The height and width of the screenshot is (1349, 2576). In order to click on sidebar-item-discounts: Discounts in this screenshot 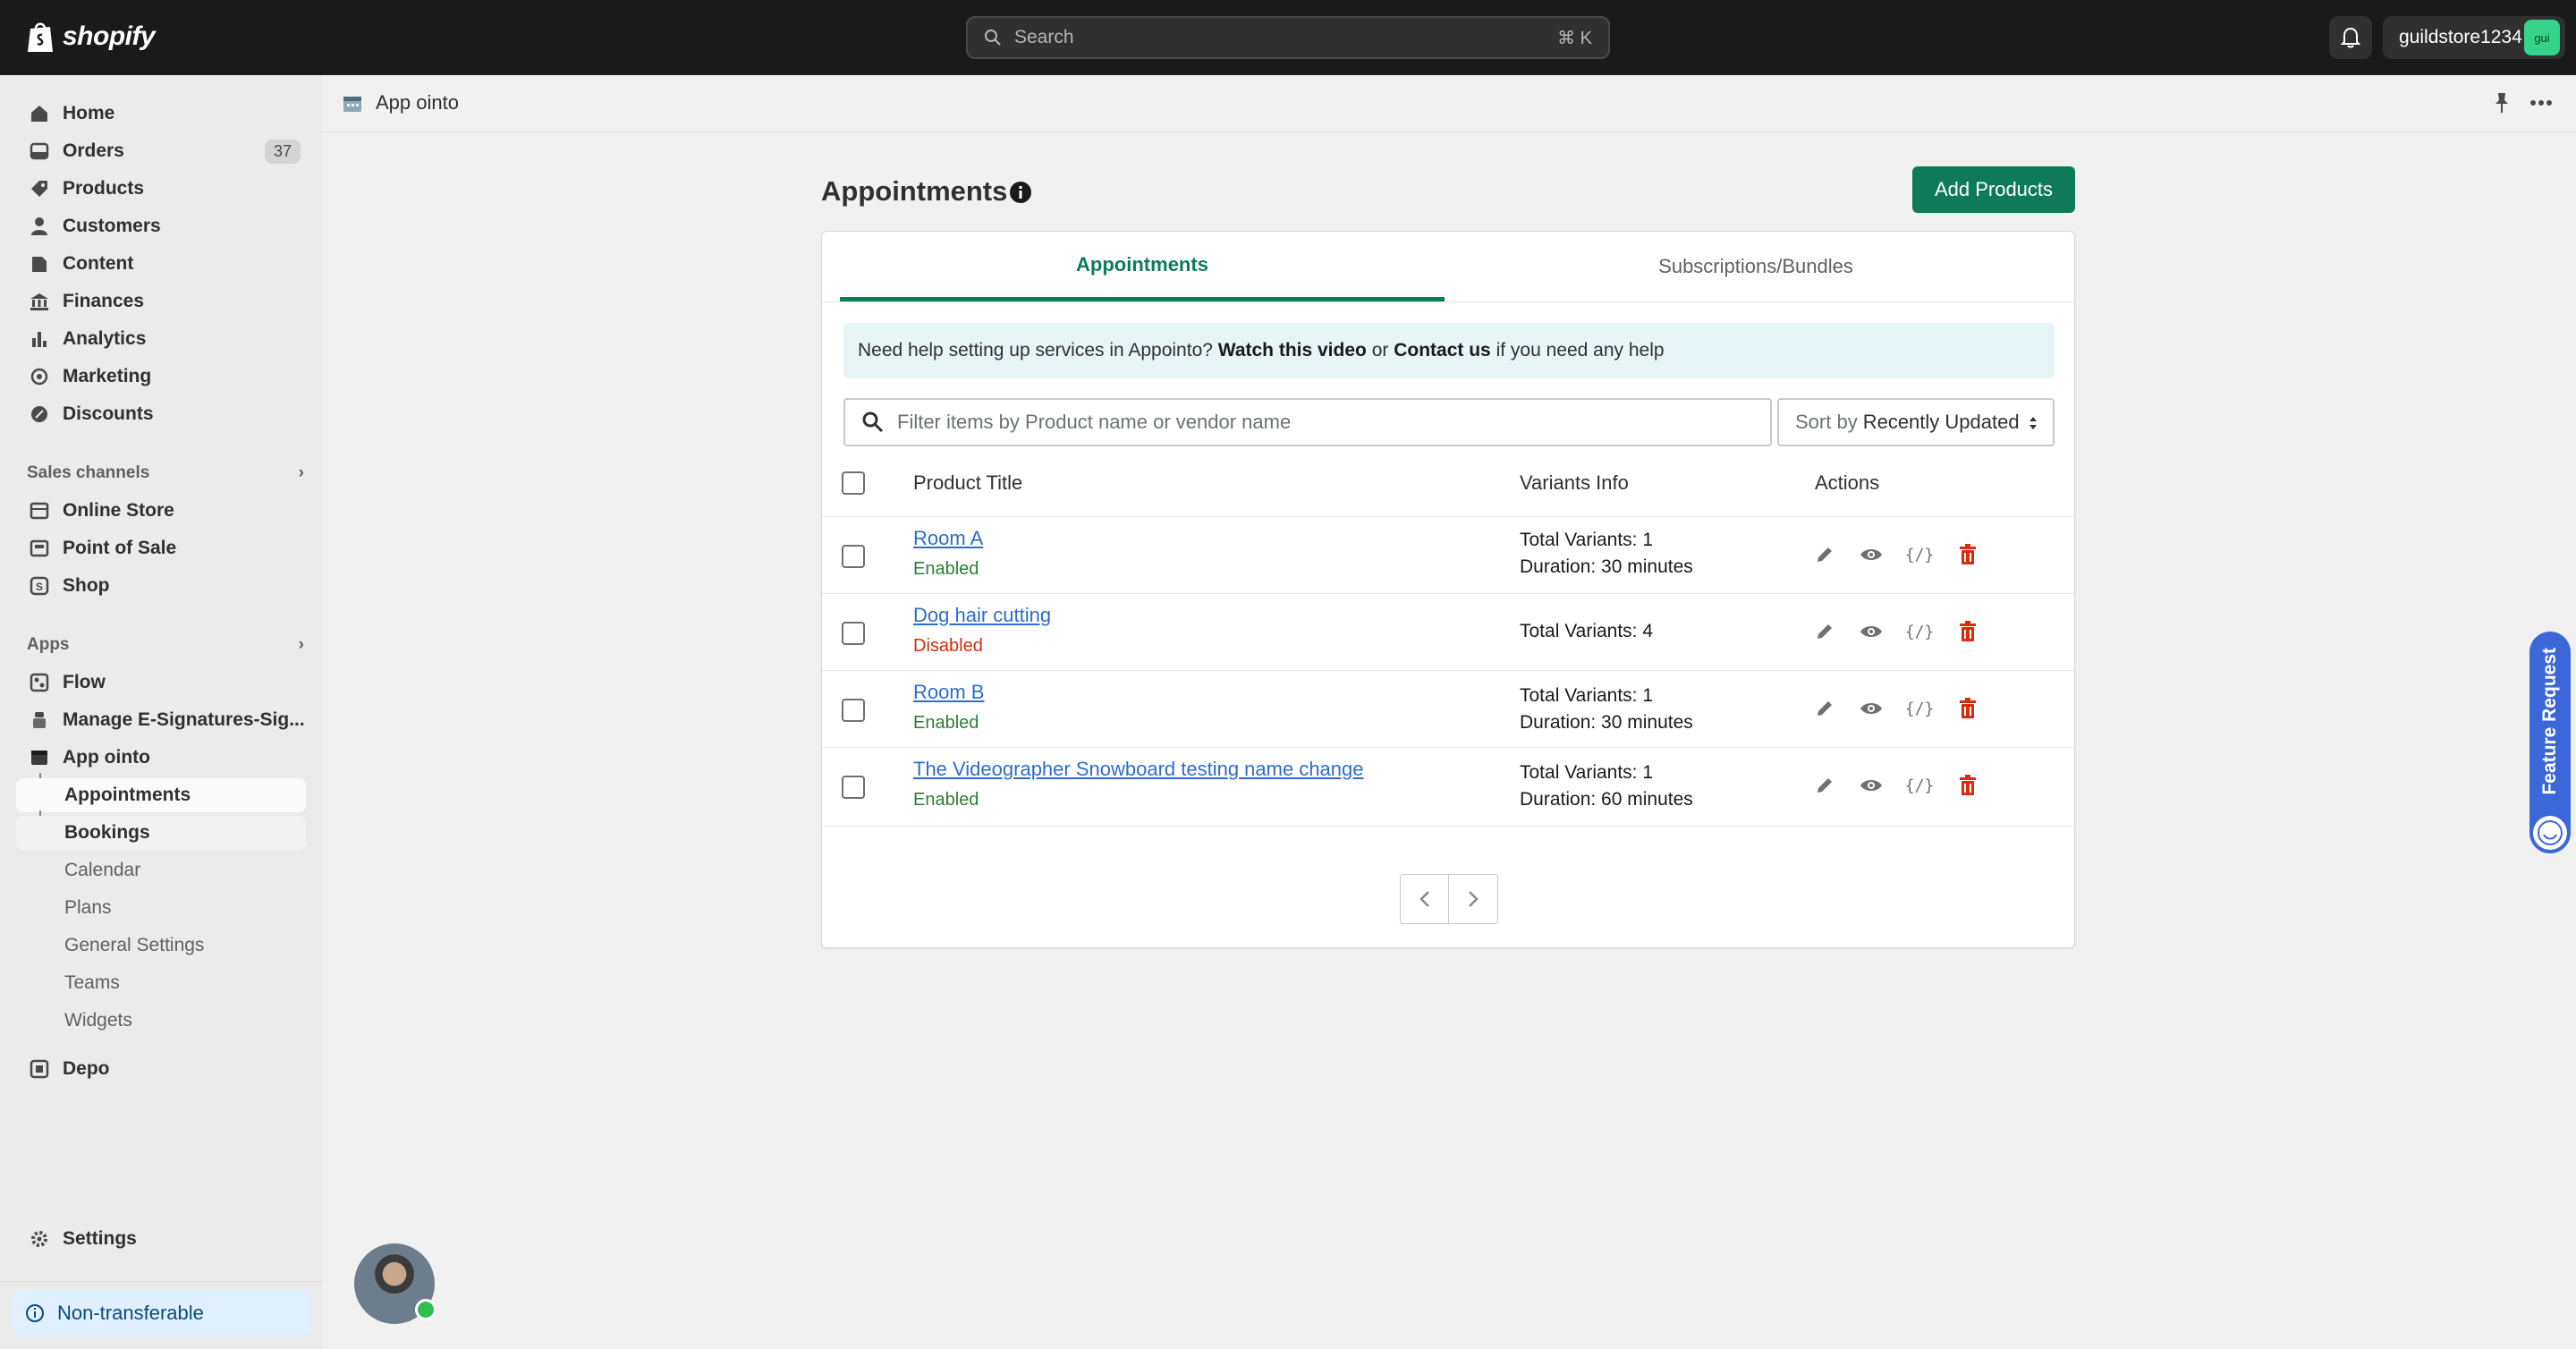, I will do `click(161, 414)`.